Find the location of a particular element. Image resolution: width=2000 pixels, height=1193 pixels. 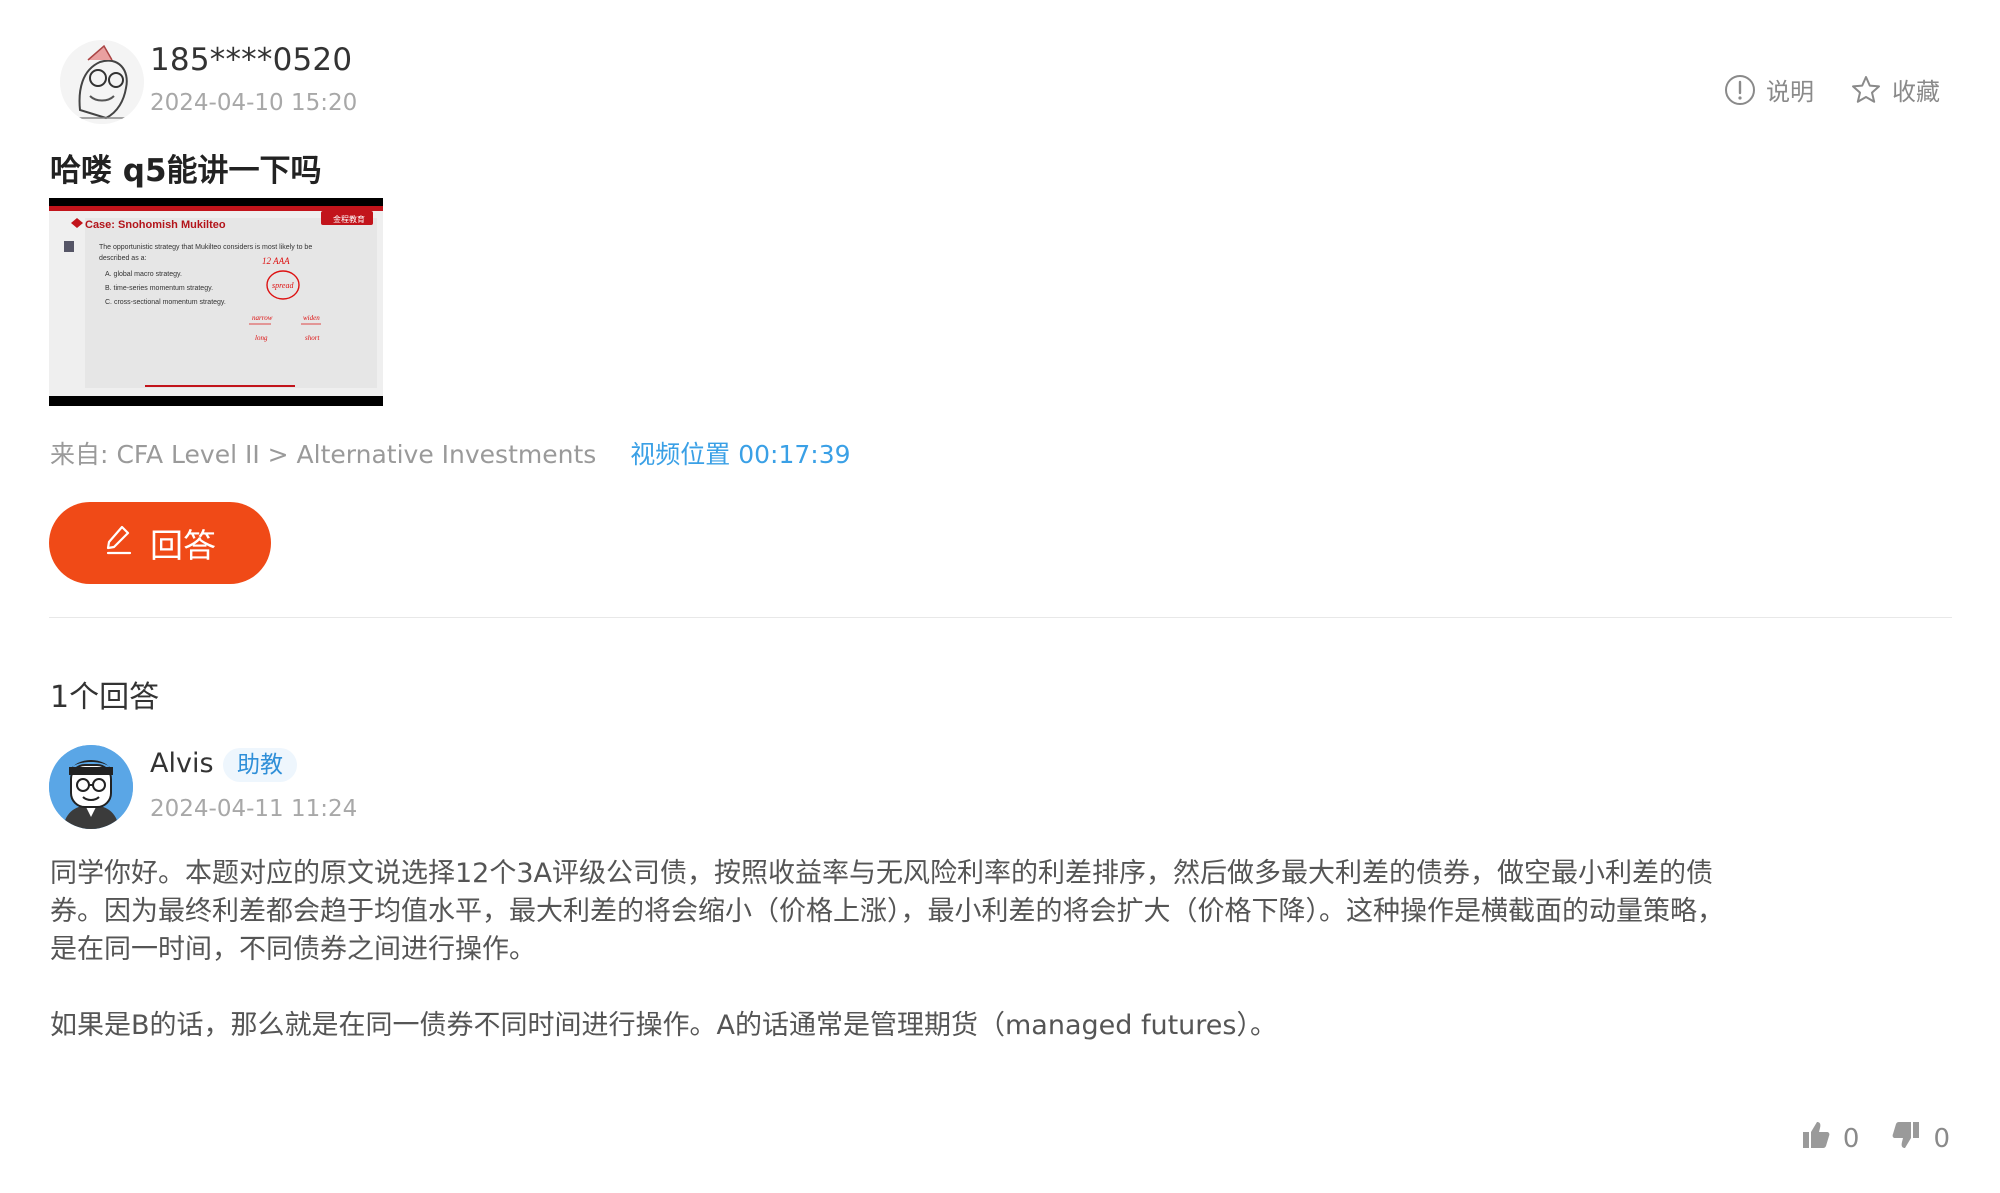

question-author-avatar is located at coordinates (102, 82).